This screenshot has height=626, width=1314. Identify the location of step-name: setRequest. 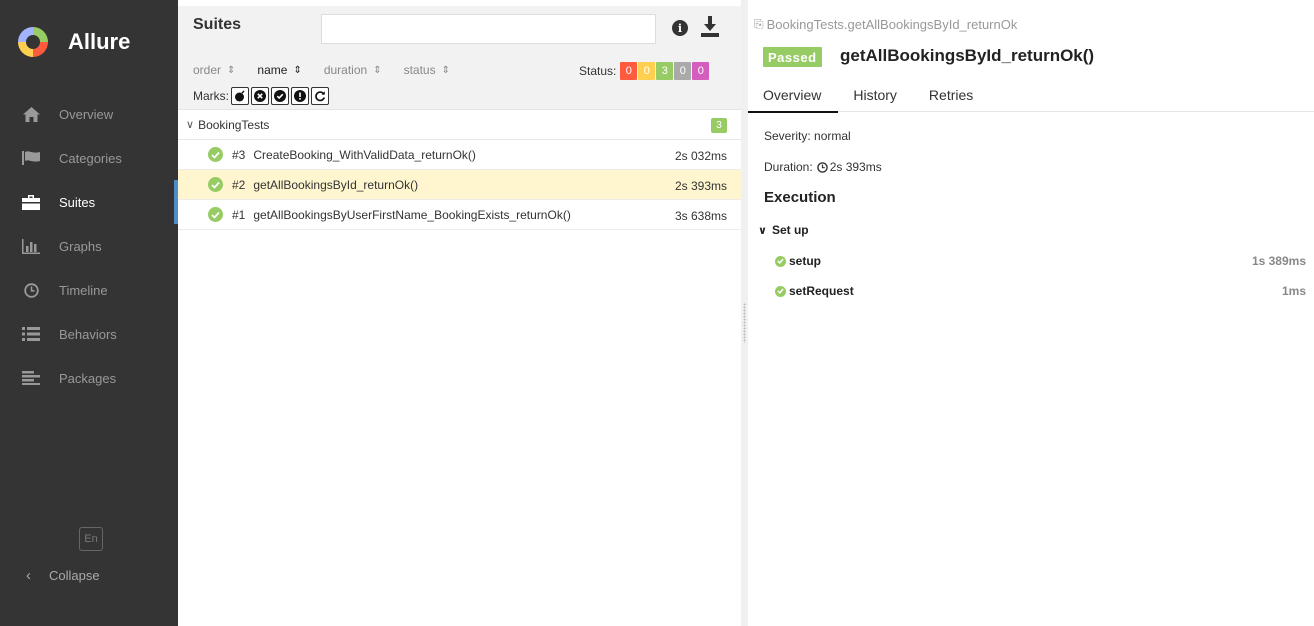
(821, 291).